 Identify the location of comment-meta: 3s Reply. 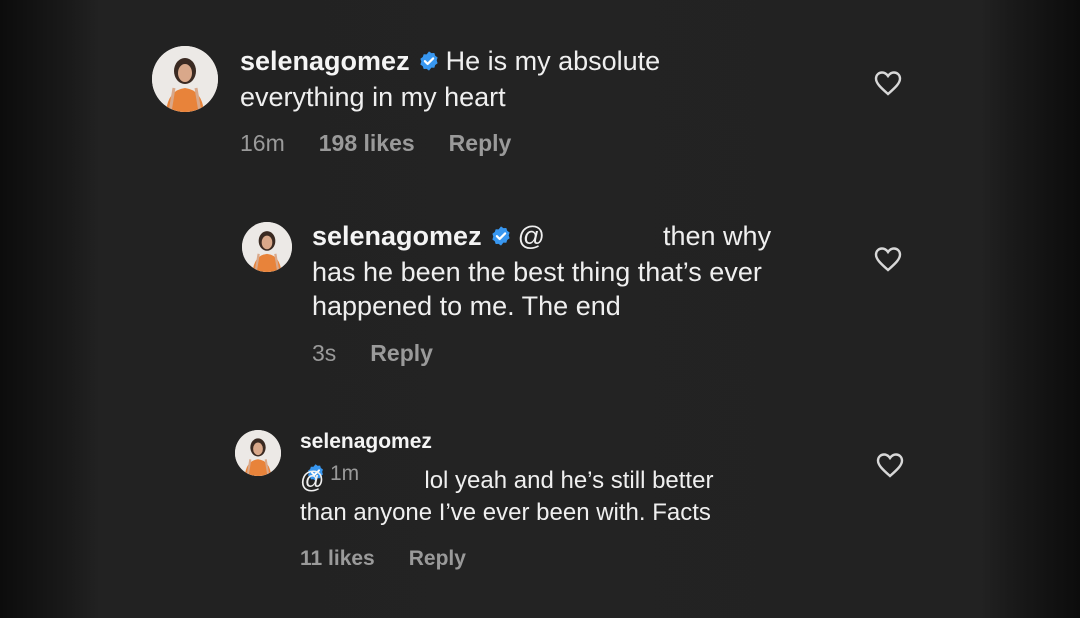
(389, 353).